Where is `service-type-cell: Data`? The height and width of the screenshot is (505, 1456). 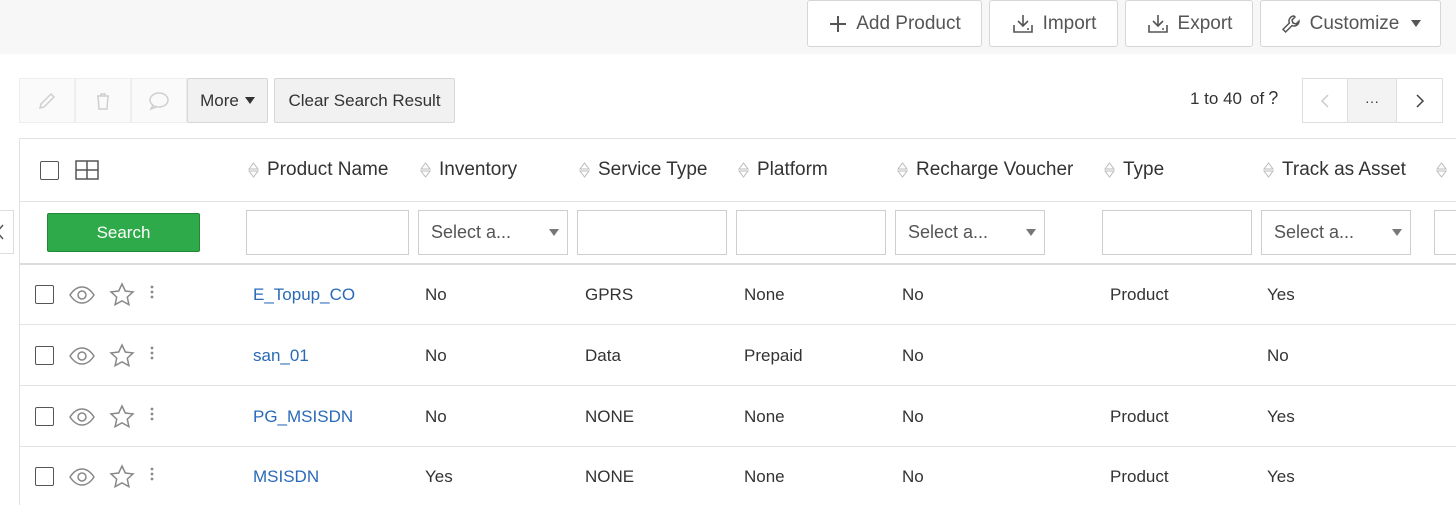 service-type-cell: Data is located at coordinates (603, 355).